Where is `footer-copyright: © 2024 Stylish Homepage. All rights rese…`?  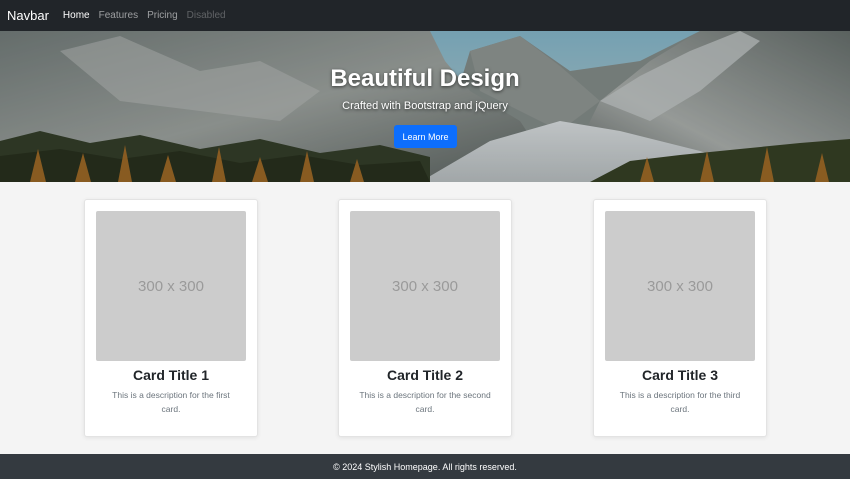 footer-copyright: © 2024 Stylish Homepage. All rights rese… is located at coordinates (425, 466).